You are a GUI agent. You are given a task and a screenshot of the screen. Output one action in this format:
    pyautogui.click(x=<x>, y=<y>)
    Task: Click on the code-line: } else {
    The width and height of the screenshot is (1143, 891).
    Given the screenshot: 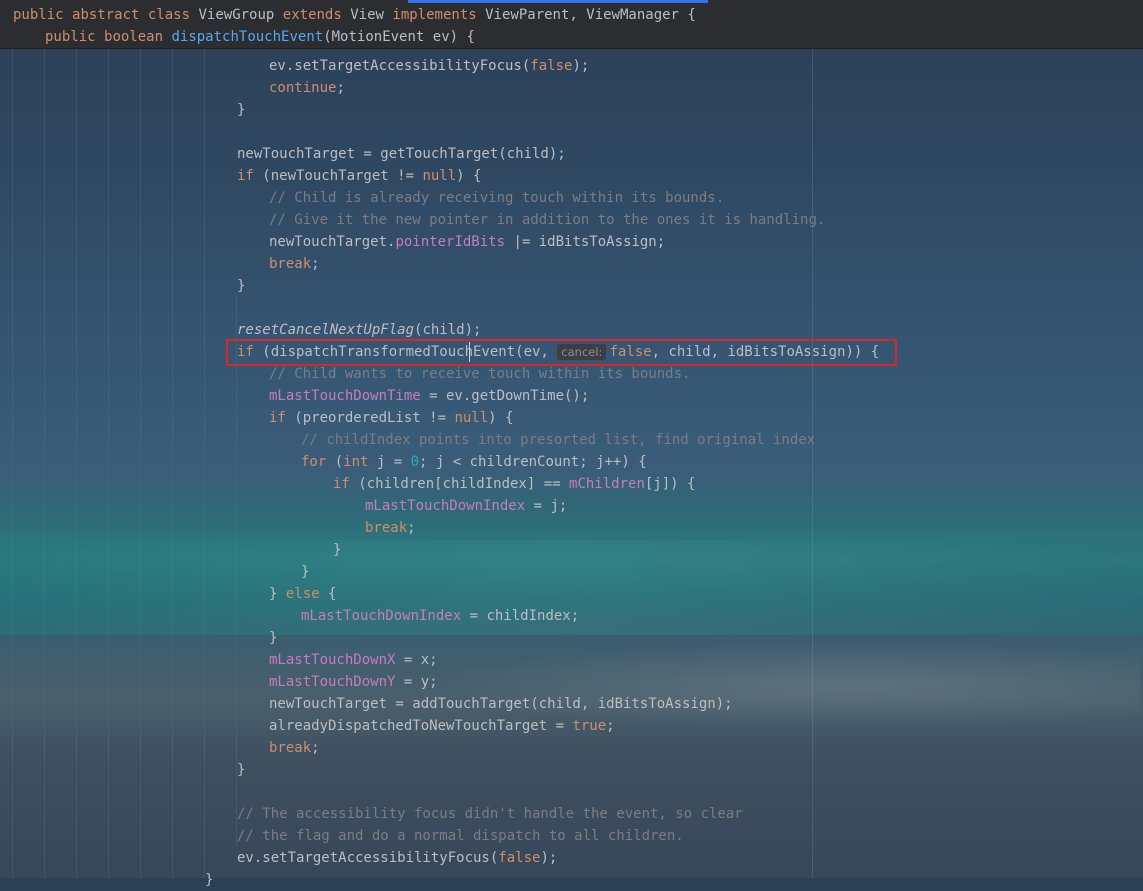 What is the action you would take?
    pyautogui.click(x=302, y=594)
    